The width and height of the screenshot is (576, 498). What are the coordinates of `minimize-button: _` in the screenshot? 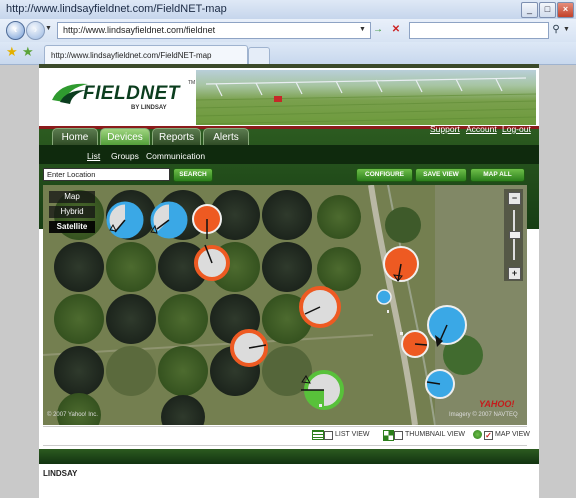 It's located at (529, 10).